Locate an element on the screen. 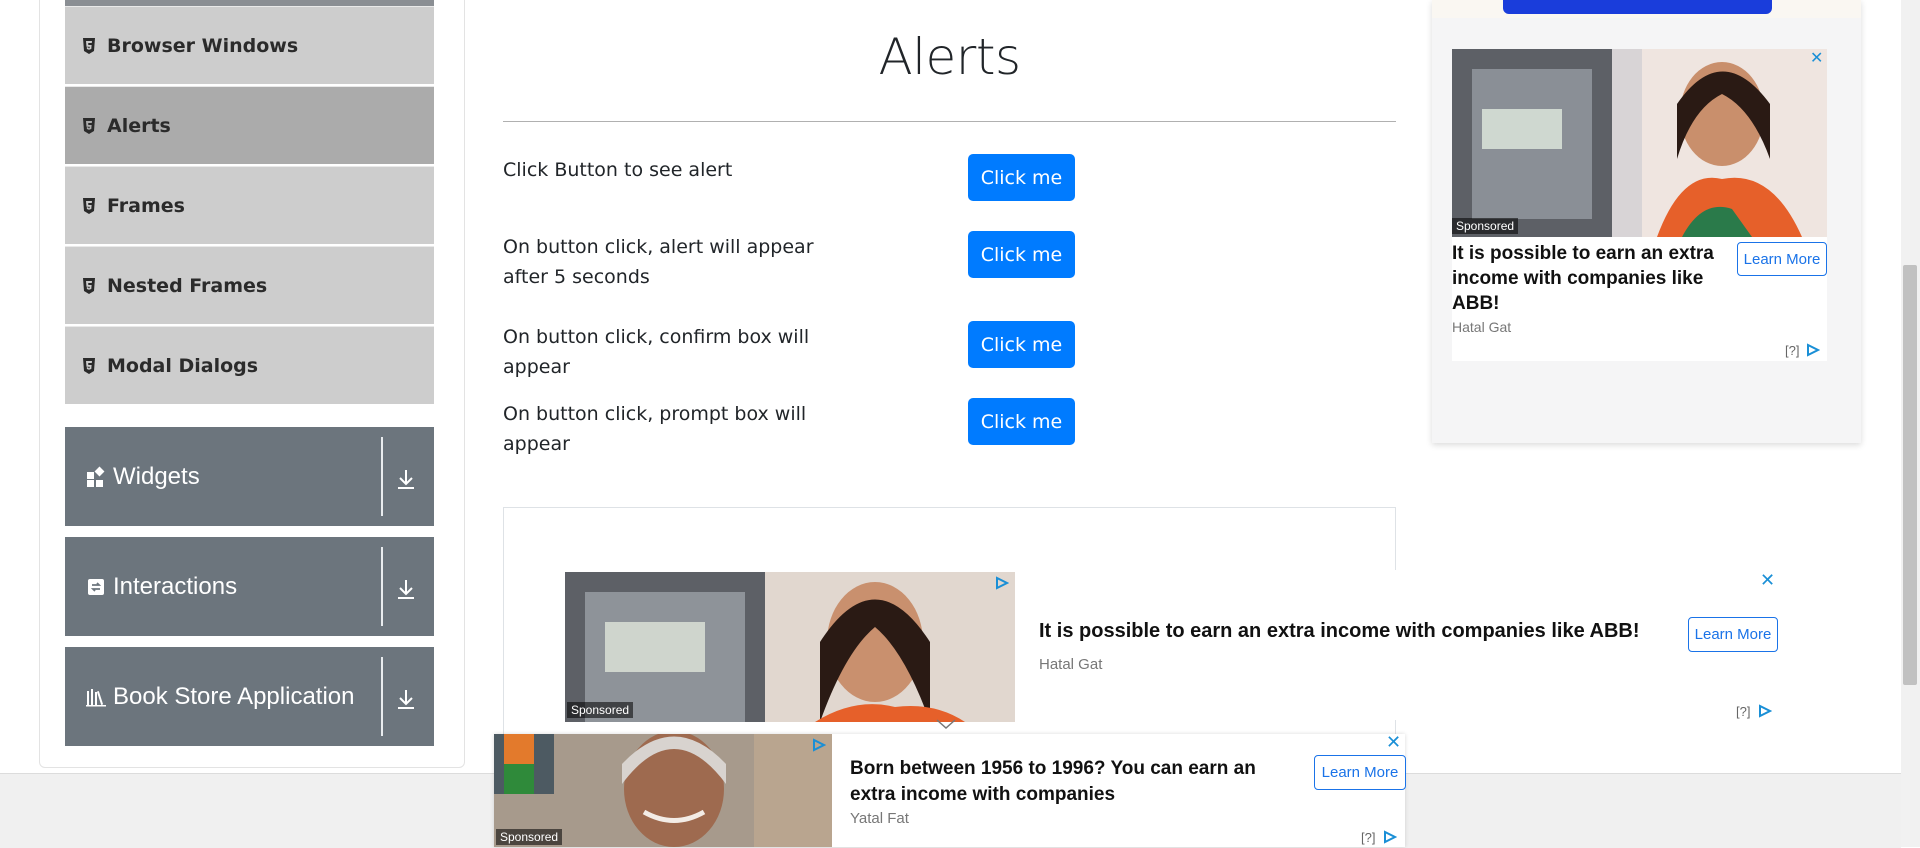  sidebar-group-label: Widgets is located at coordinates (156, 476).